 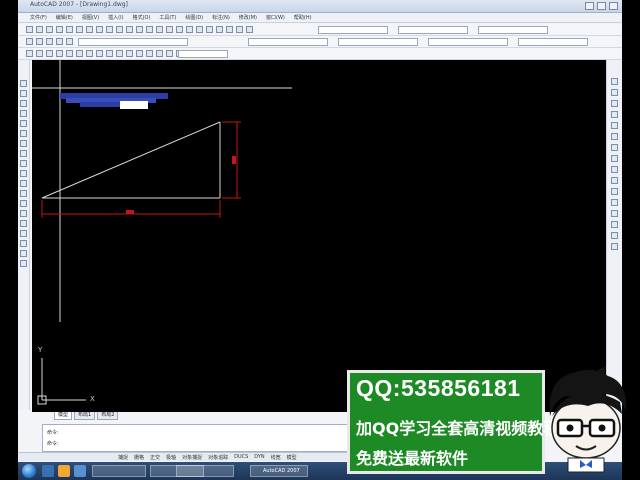 I want to click on dim-edit-icon, so click(x=169, y=53).